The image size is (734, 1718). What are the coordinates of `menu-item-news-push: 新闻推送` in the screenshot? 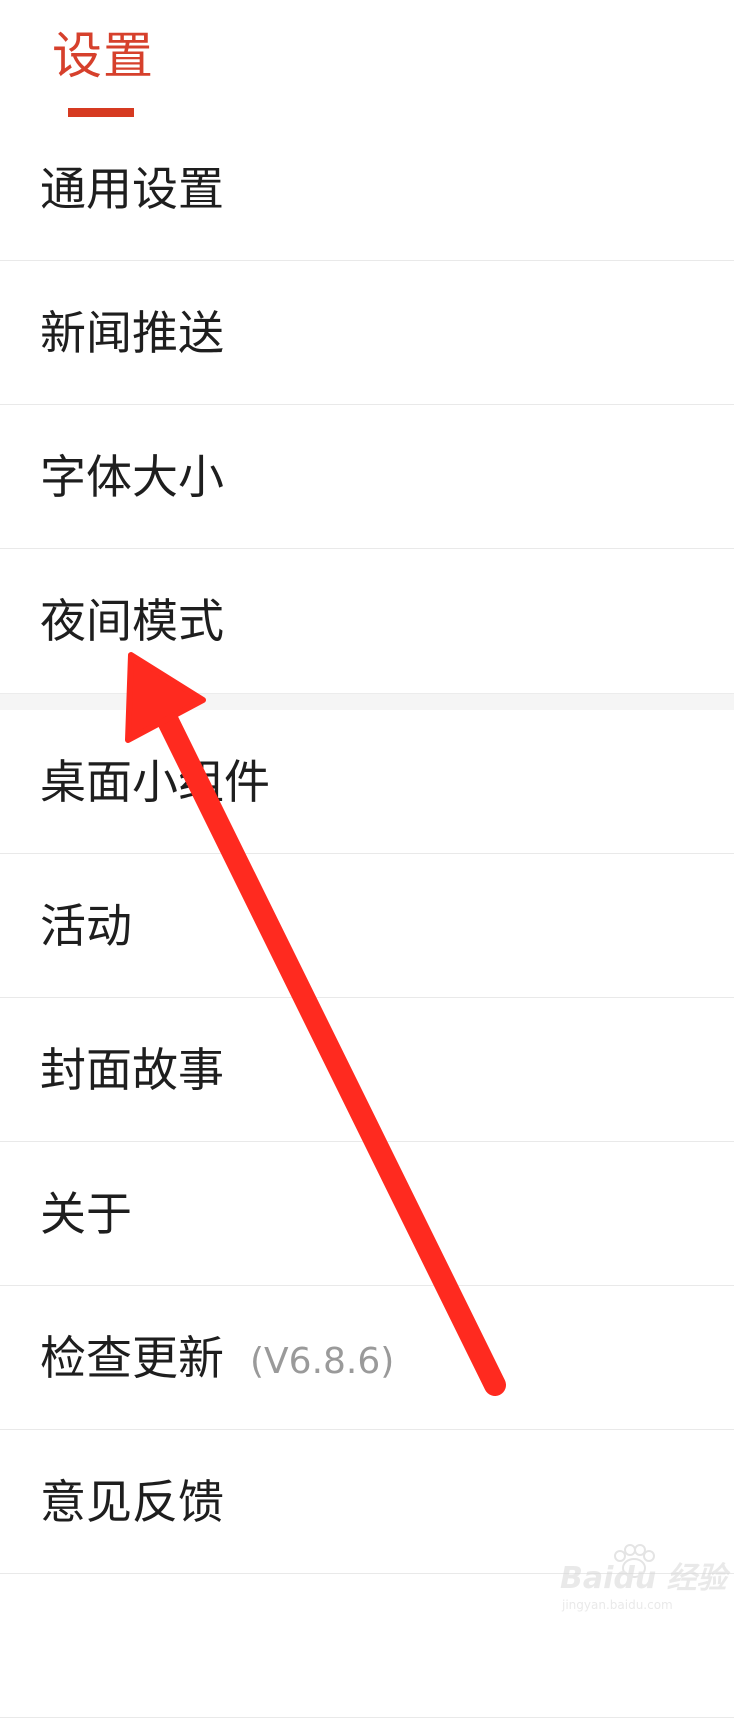 It's located at (367, 333).